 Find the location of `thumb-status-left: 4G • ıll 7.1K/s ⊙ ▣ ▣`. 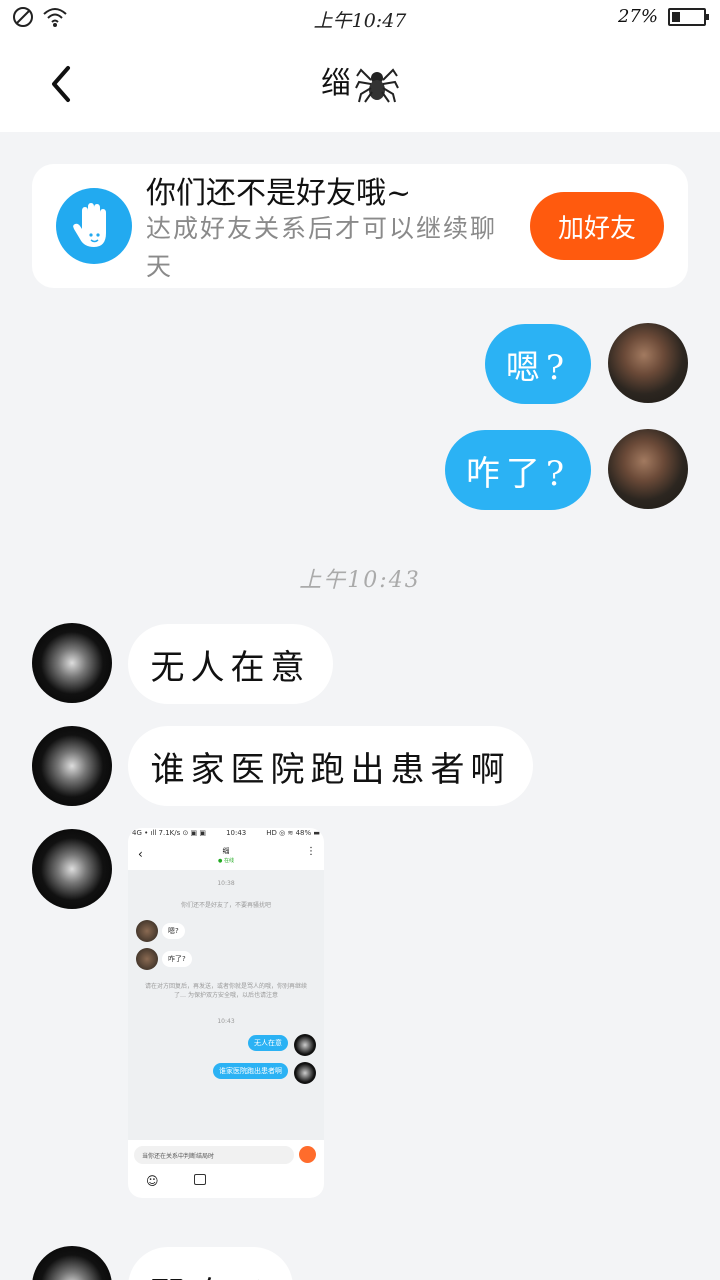

thumb-status-left: 4G • ıll 7.1K/s ⊙ ▣ ▣ is located at coordinates (169, 833).